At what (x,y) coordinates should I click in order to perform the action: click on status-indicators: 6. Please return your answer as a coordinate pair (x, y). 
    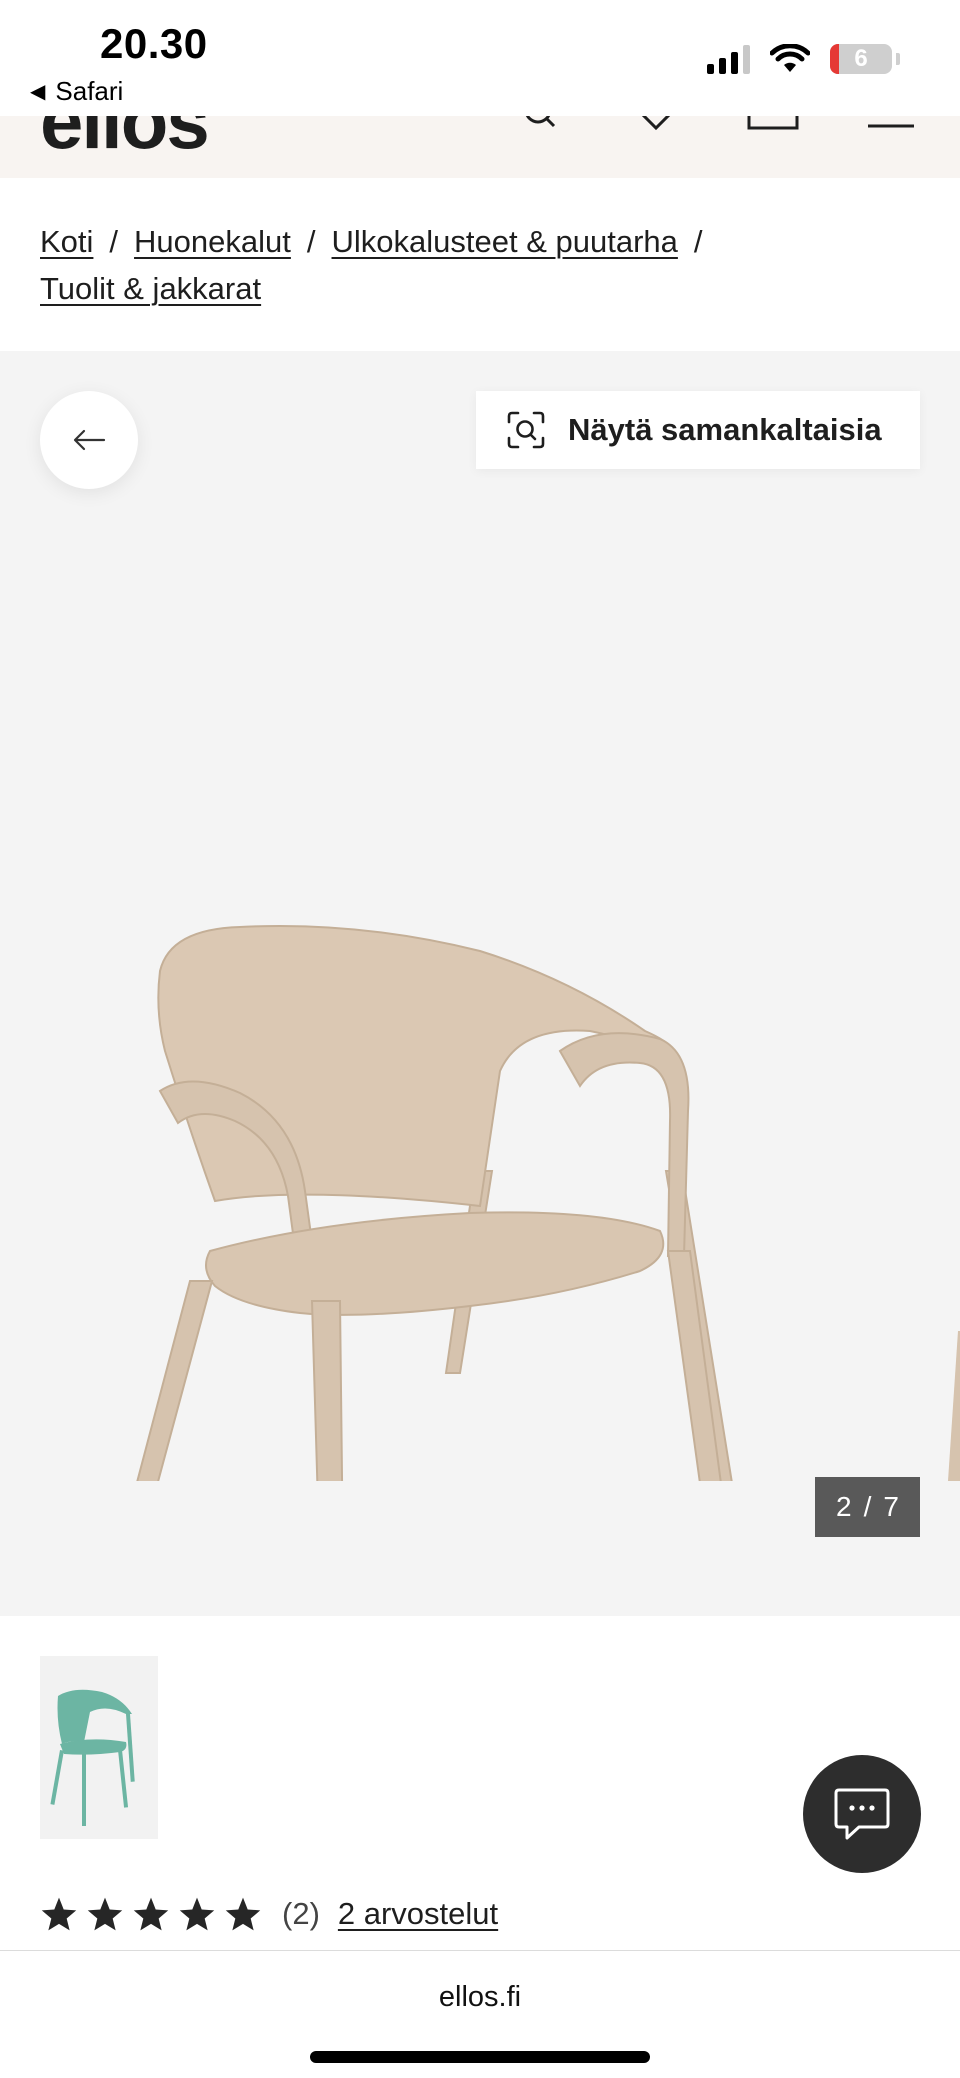
    Looking at the image, I should click on (803, 59).